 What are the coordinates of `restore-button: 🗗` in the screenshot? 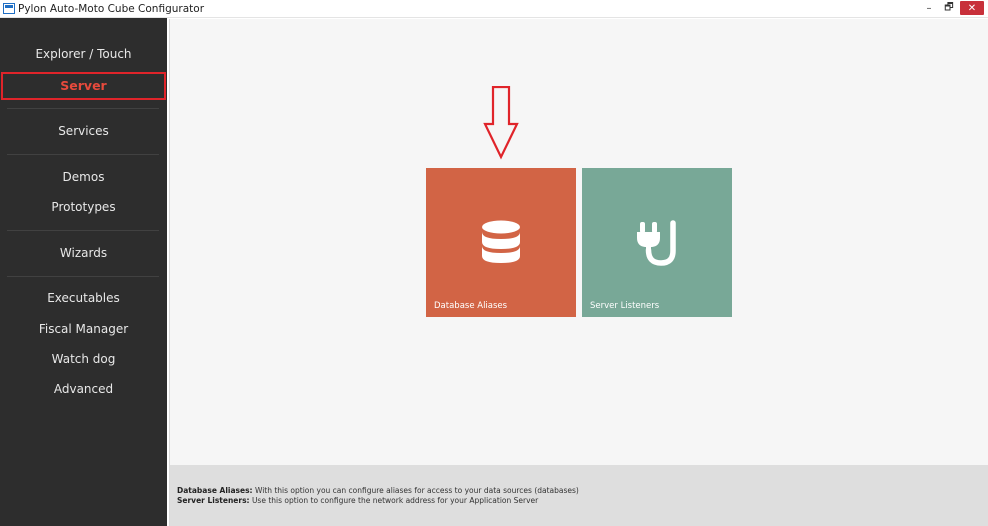 It's located at (949, 8).